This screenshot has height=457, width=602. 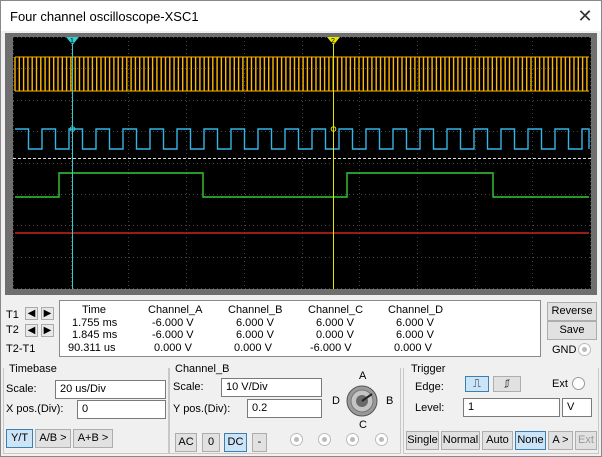 I want to click on t1-channel-b: 6.000 V, so click(x=255, y=323).